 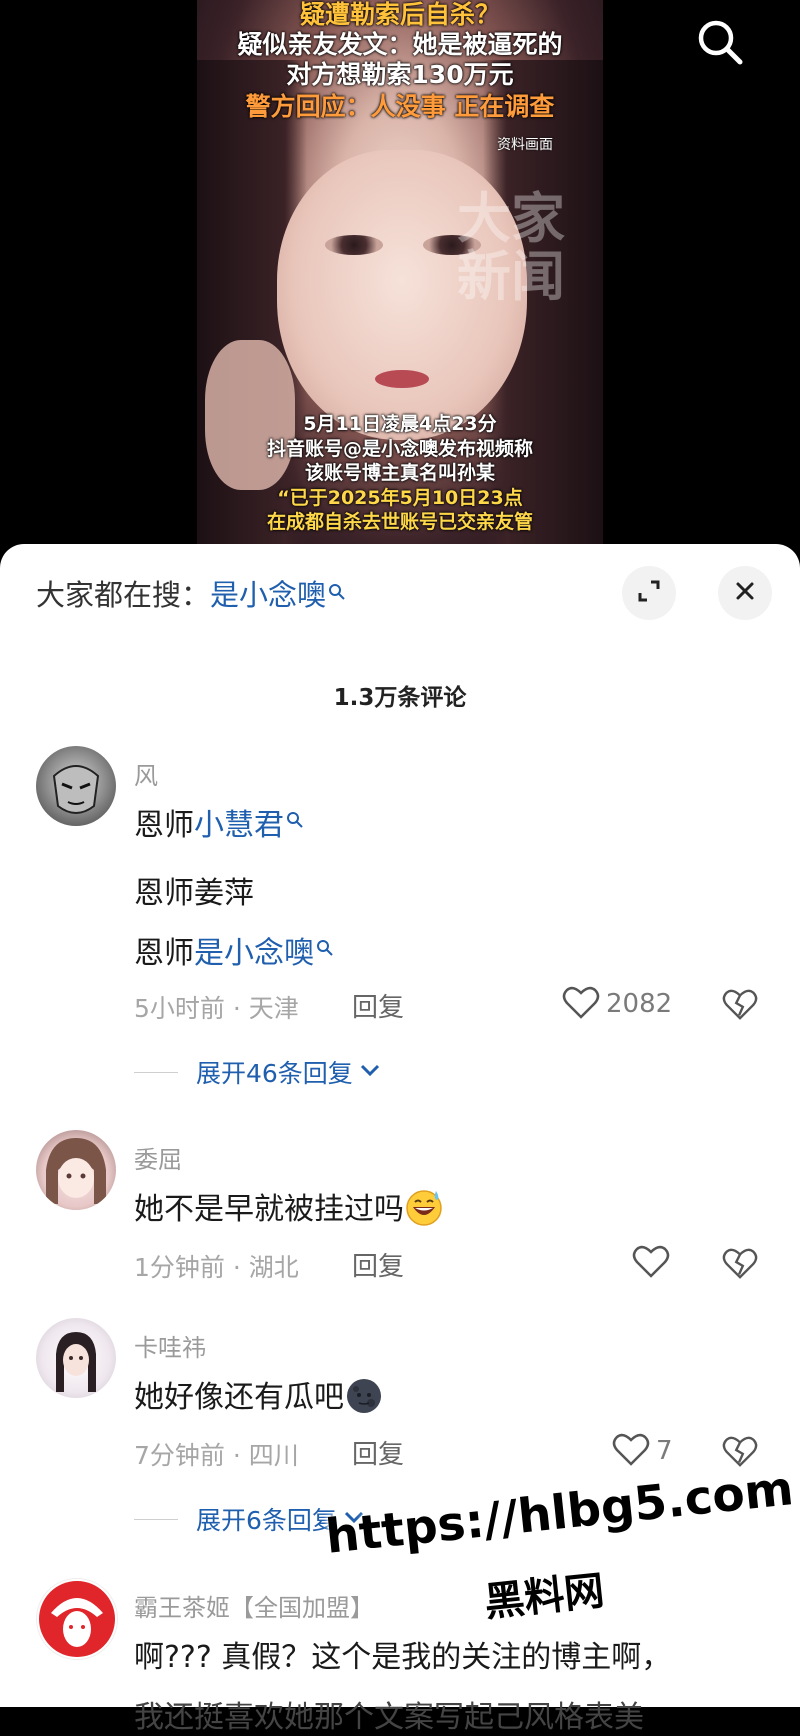 What do you see at coordinates (511, 247) in the screenshot?
I see `video-logo-watermark: 大家 新闻` at bounding box center [511, 247].